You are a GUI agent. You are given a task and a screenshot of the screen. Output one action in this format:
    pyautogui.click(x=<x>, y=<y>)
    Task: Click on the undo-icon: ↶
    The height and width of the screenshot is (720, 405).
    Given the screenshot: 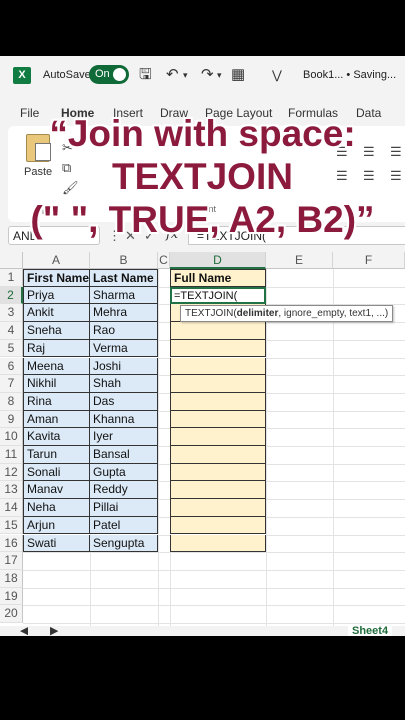 What is the action you would take?
    pyautogui.click(x=172, y=75)
    